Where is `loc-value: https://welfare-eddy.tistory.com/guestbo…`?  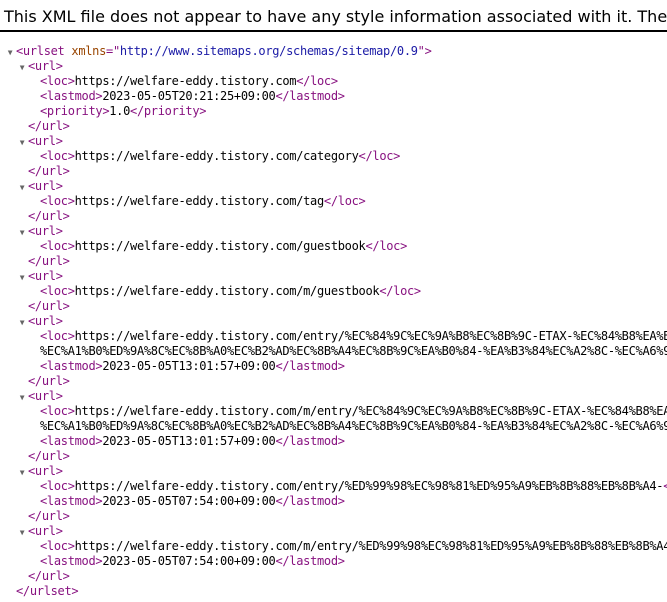
loc-value: https://welfare-eddy.tistory.com/guestbo… is located at coordinates (220, 246).